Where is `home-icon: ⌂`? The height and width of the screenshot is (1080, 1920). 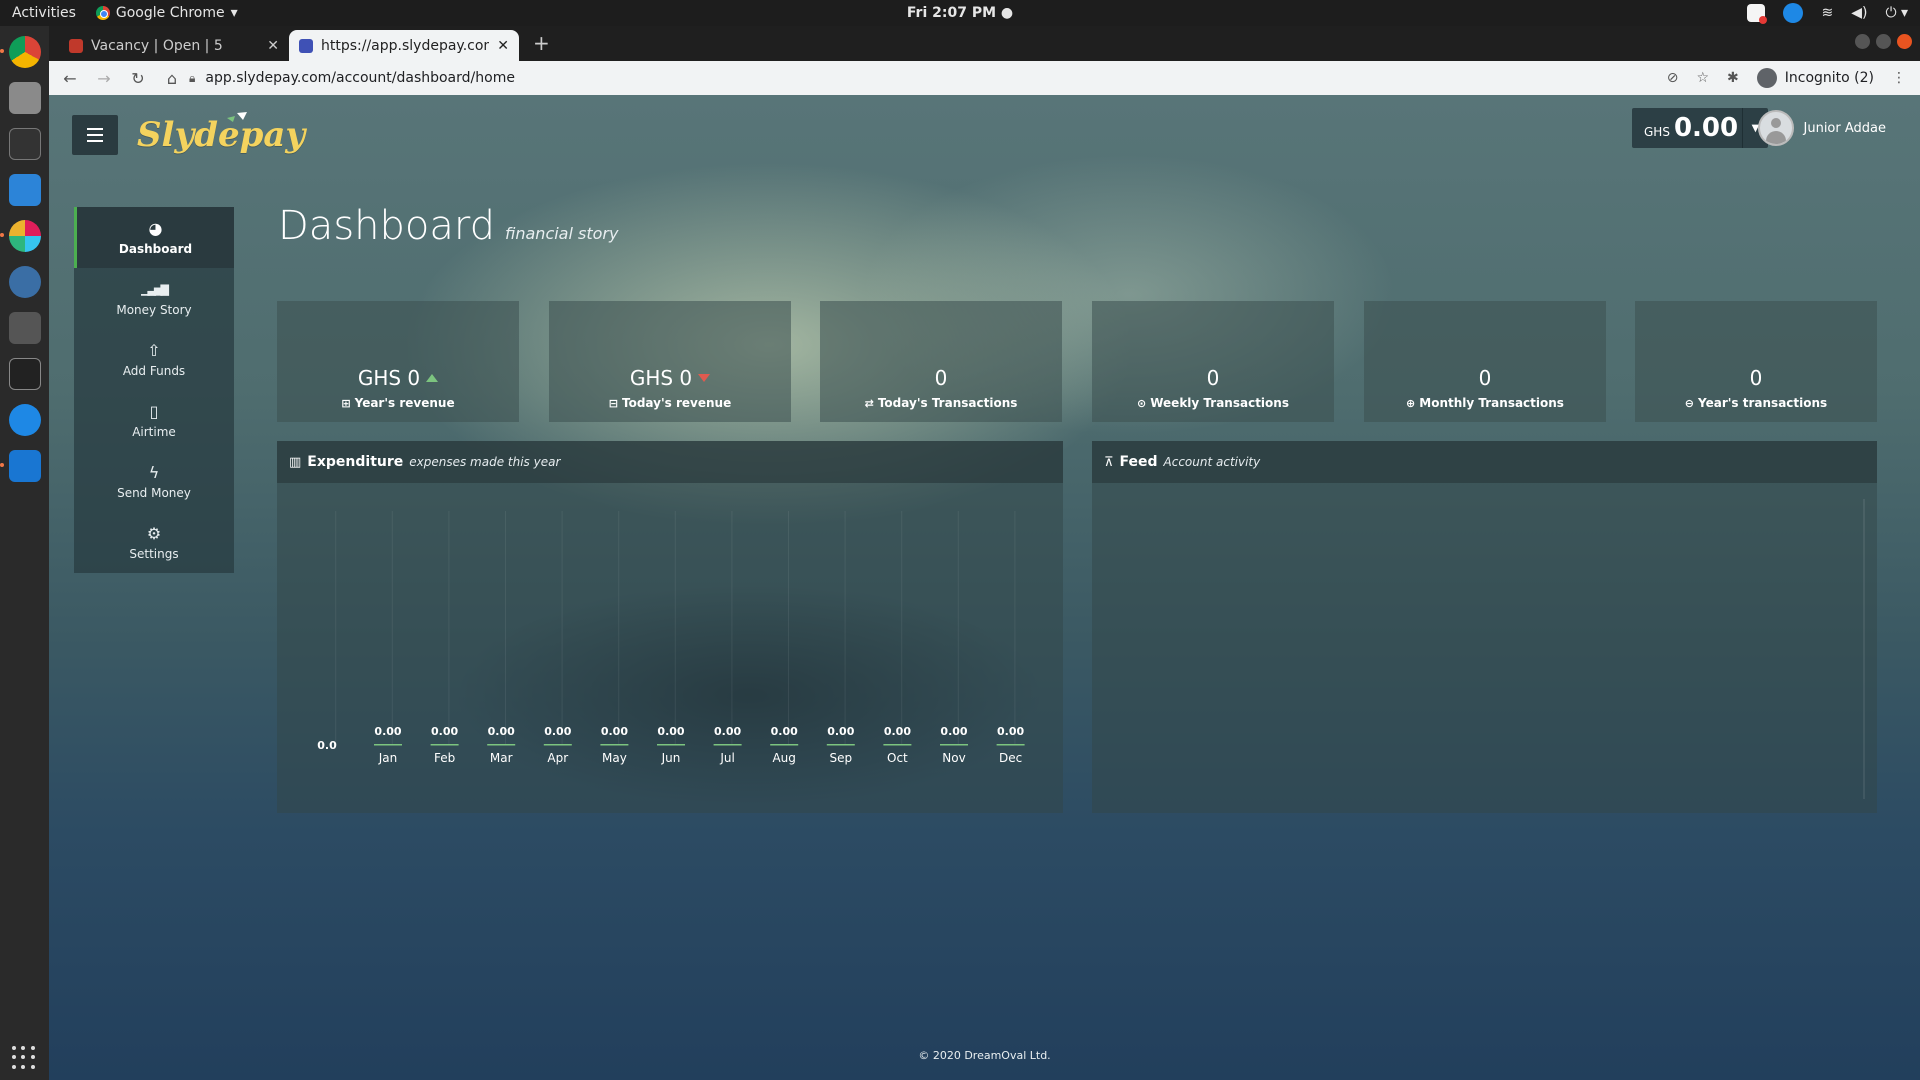 home-icon: ⌂ is located at coordinates (172, 78).